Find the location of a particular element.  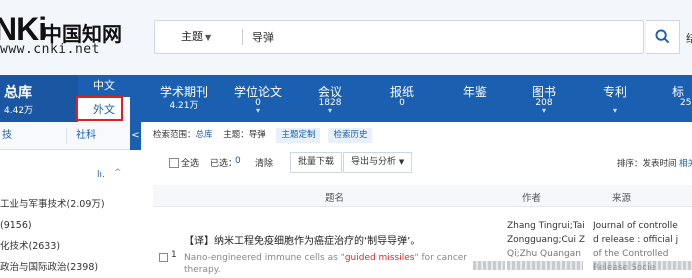

tab-conferences: 会议 1828 ▾ is located at coordinates (330, 98).